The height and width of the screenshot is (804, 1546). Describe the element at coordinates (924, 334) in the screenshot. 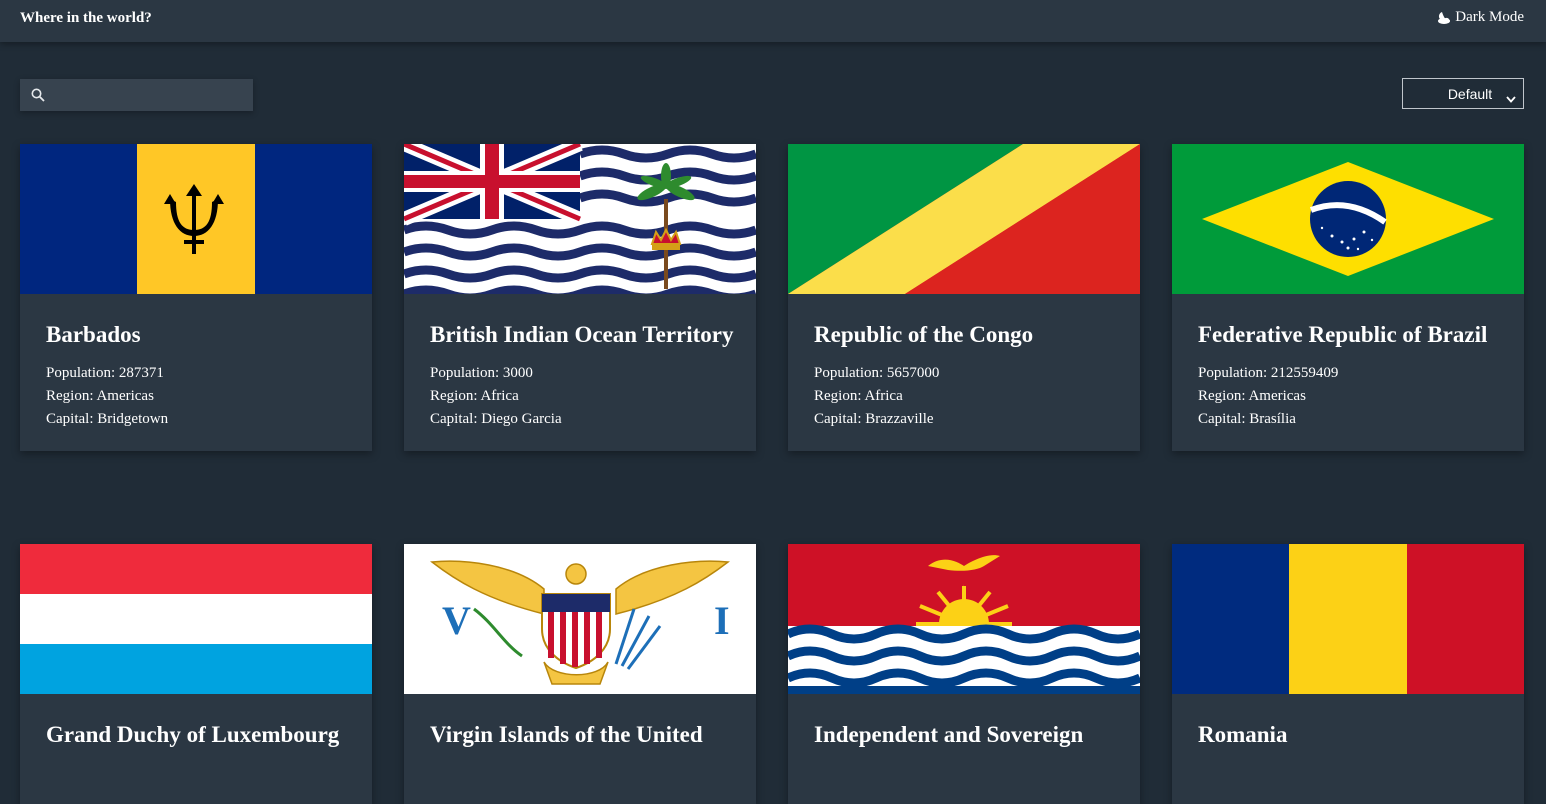

I see `country-name: Republic of the Congo` at that location.